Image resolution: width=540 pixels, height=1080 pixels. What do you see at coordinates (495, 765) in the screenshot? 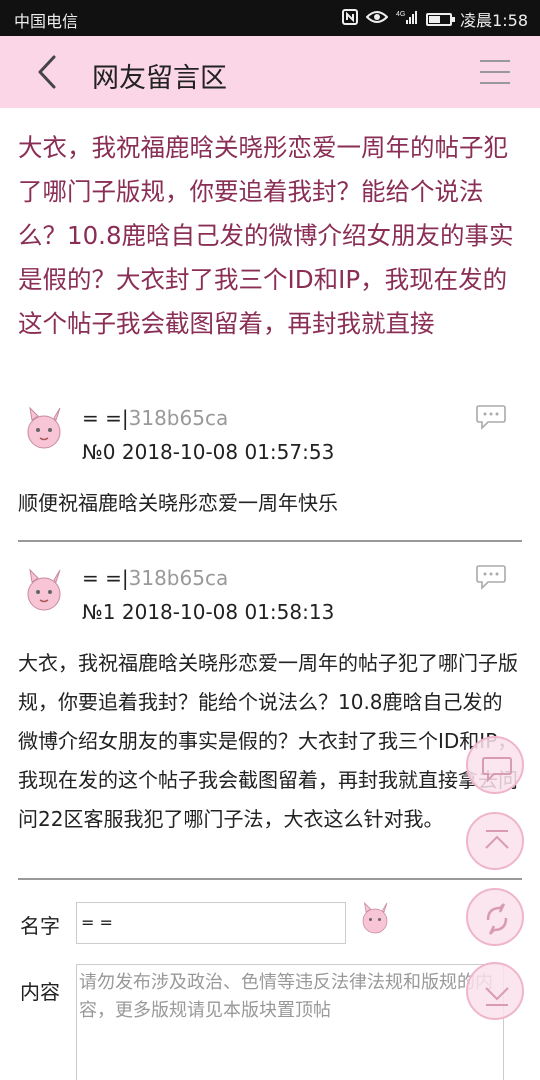
I see `comment-fab-icon` at bounding box center [495, 765].